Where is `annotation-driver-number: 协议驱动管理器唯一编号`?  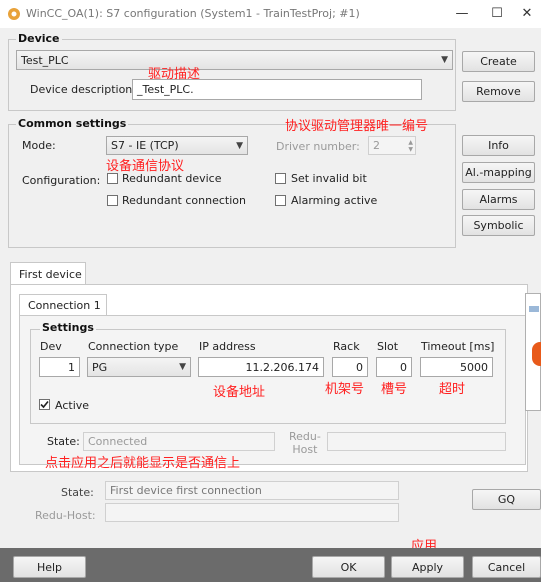 annotation-driver-number: 协议驱动管理器唯一编号 is located at coordinates (357, 126).